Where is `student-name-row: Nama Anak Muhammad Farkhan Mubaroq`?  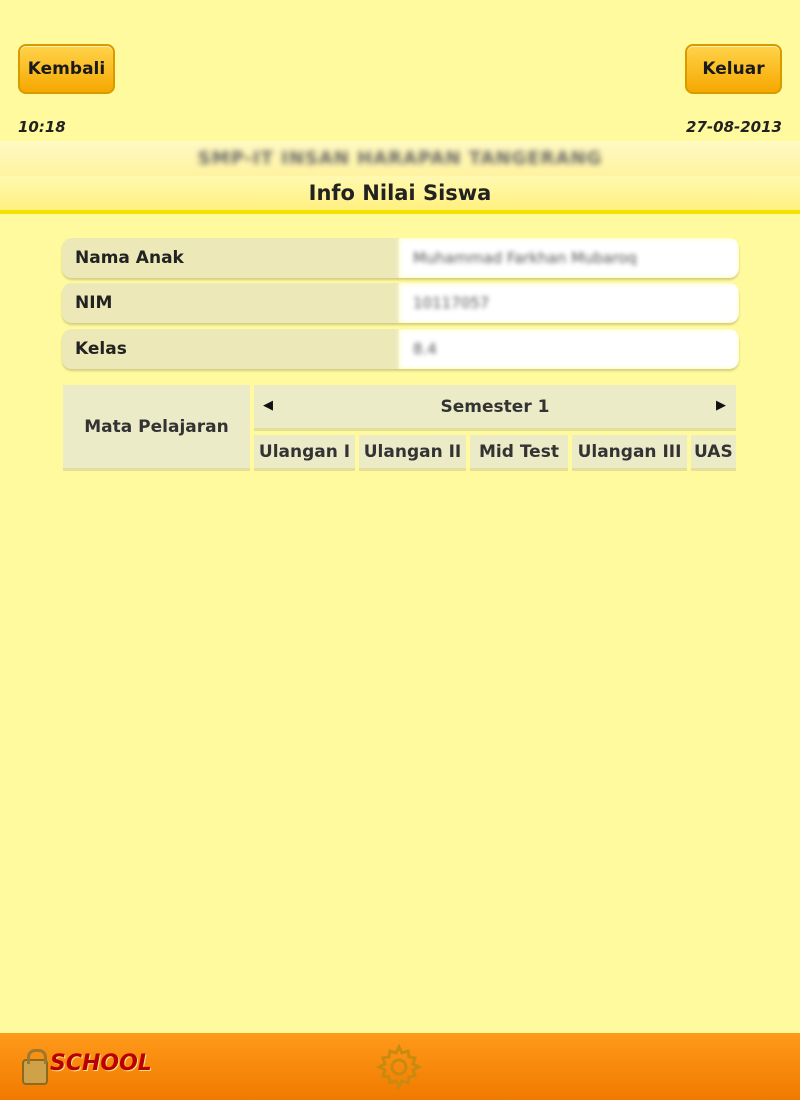
student-name-row: Nama Anak Muhammad Farkhan Mubaroq is located at coordinates (400, 258).